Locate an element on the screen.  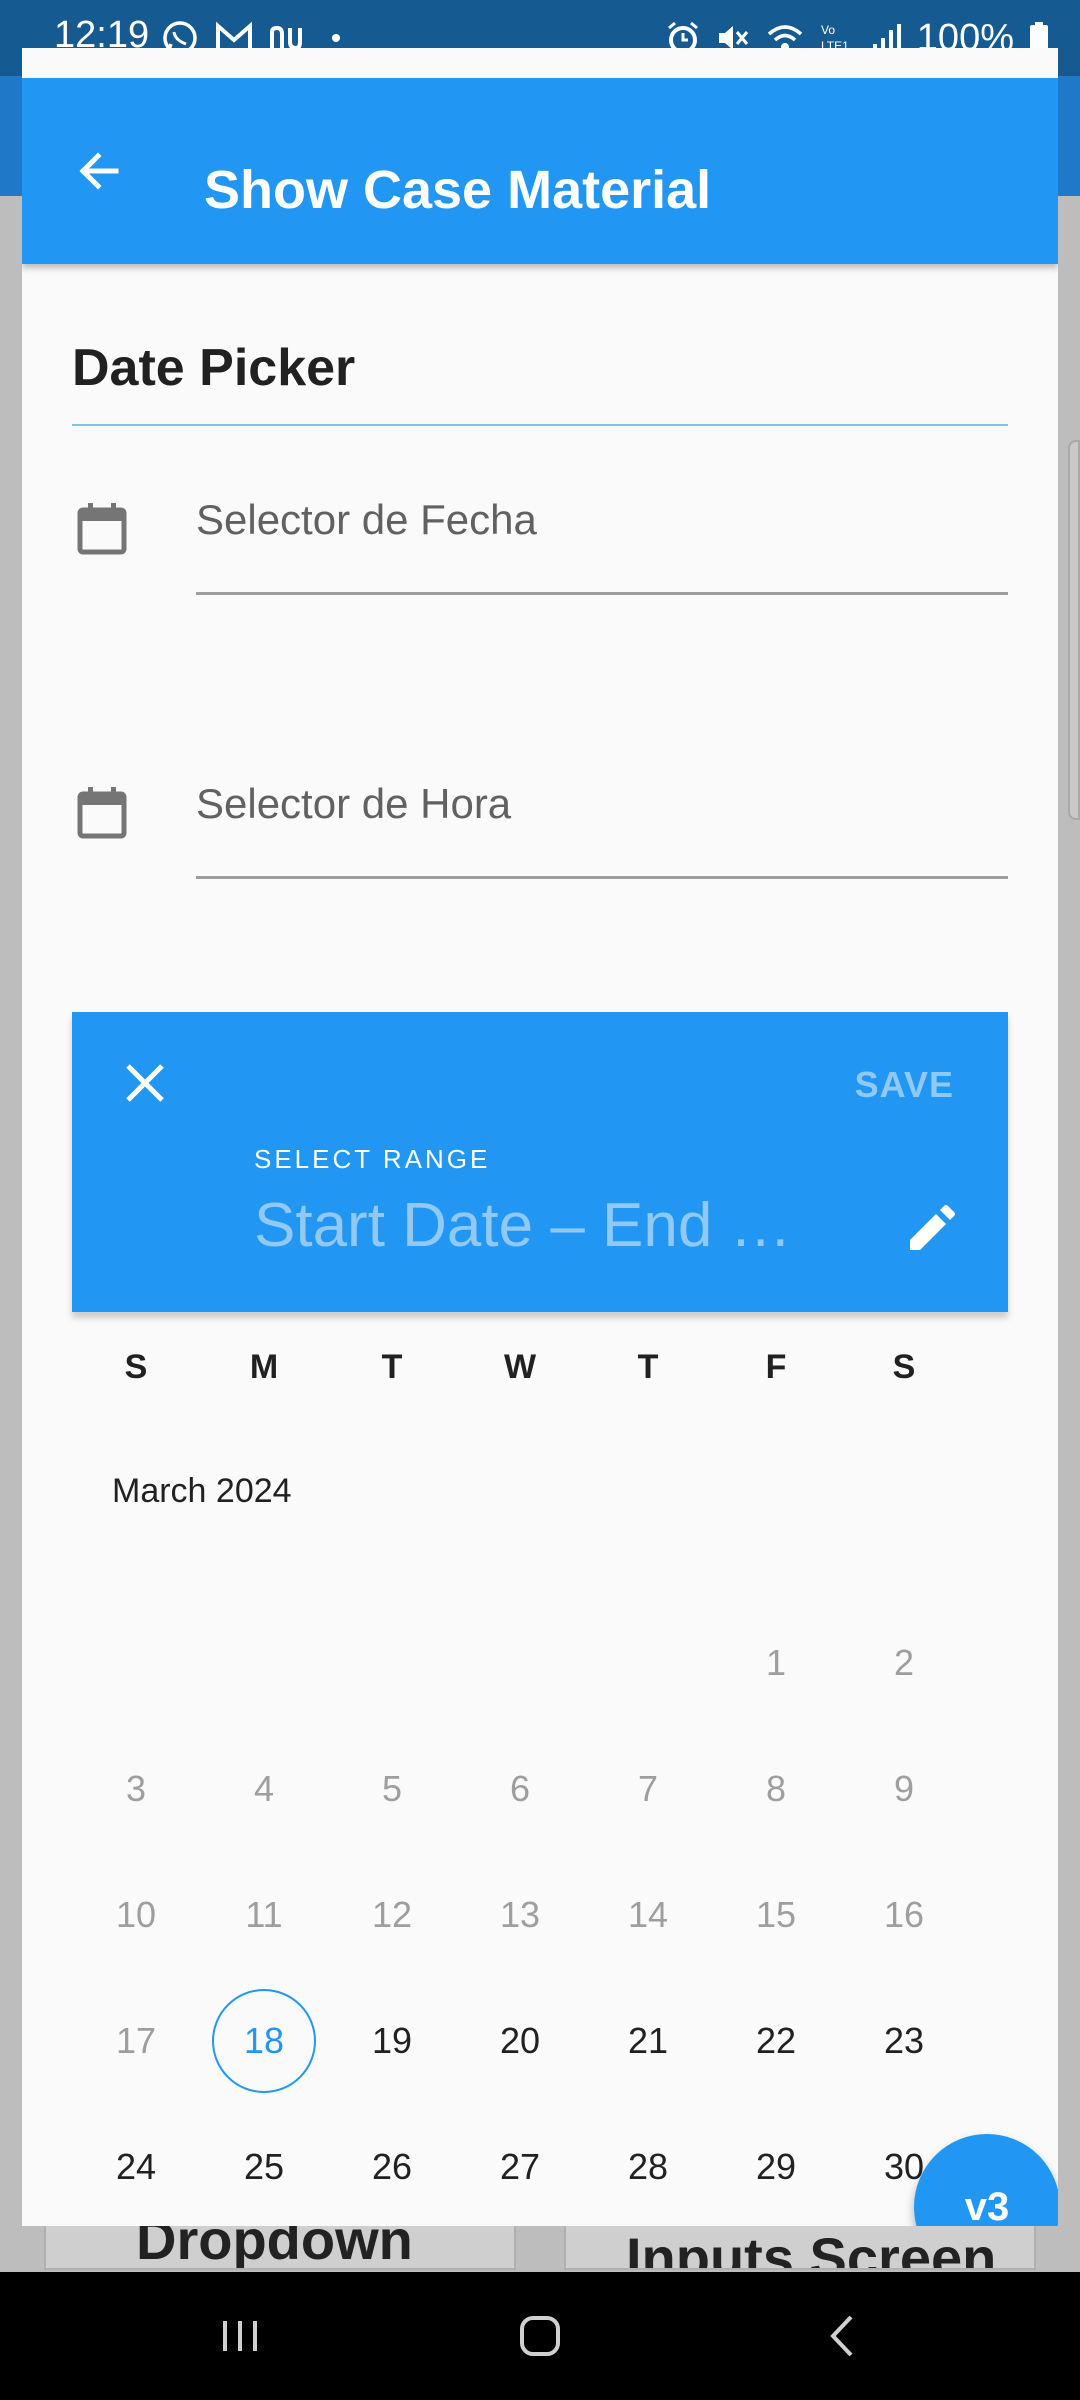
weekday-label: W is located at coordinates (520, 1367).